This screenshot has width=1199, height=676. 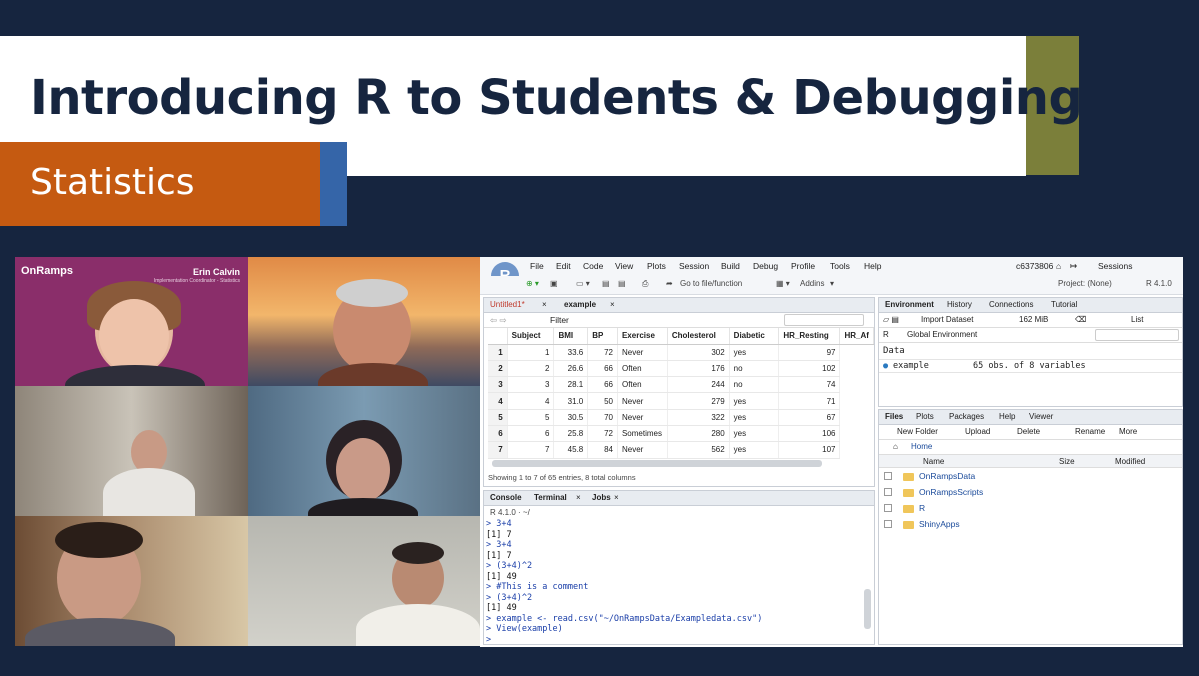 I want to click on table-cell: 33.6, so click(x=571, y=352).